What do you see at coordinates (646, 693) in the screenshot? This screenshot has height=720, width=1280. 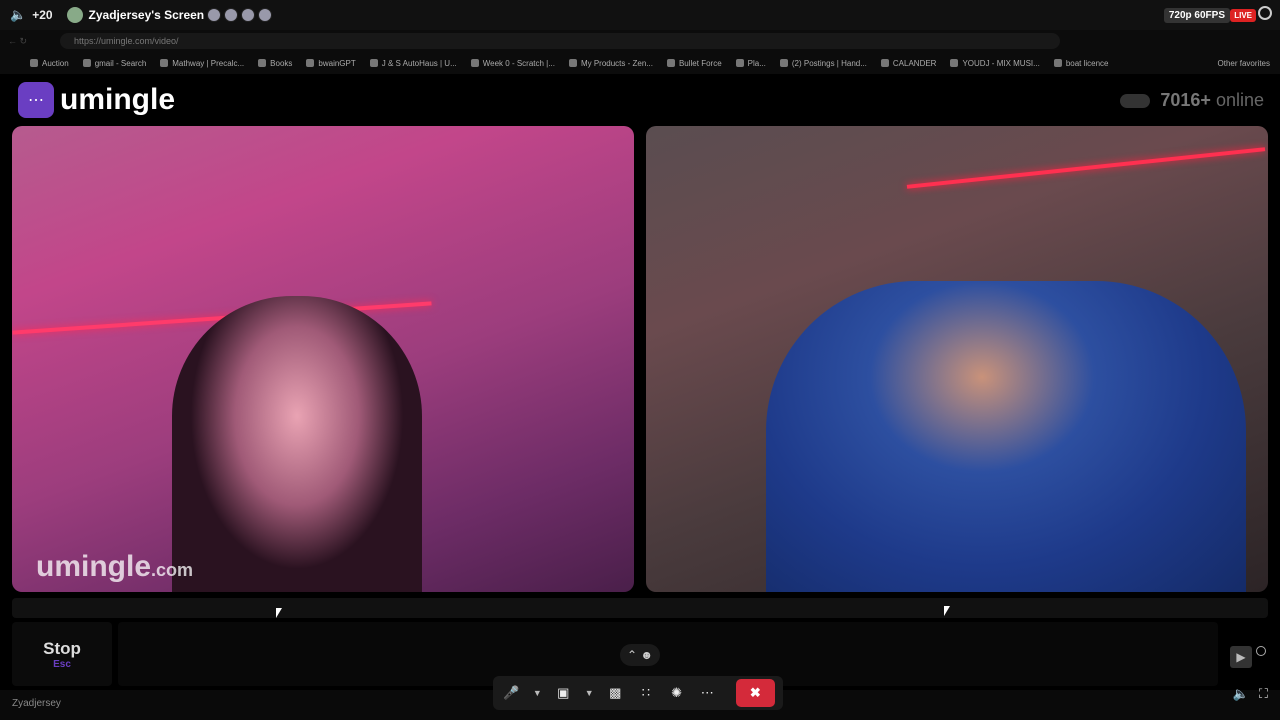 I see `apps-icon: ∷` at bounding box center [646, 693].